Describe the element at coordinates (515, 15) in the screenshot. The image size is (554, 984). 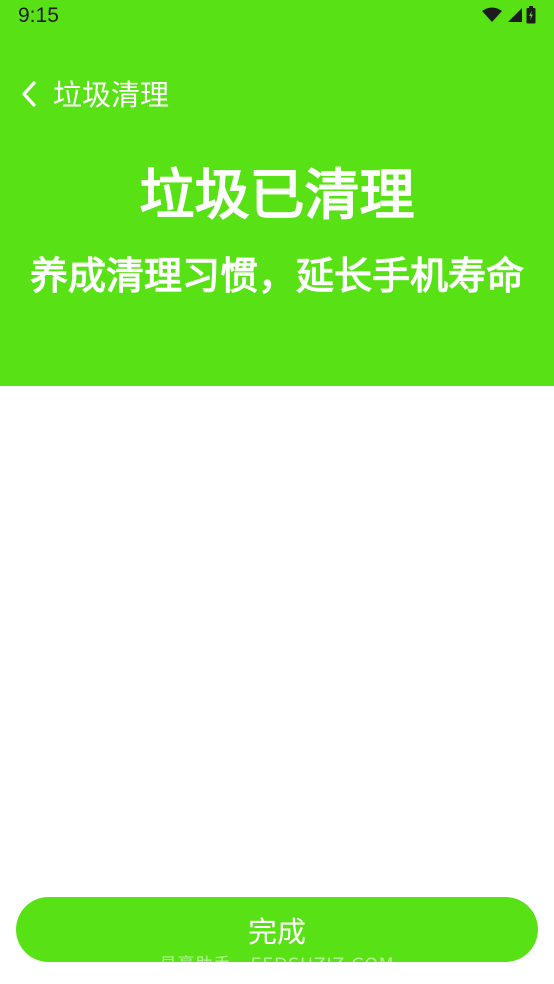
I see `signal-icon` at that location.